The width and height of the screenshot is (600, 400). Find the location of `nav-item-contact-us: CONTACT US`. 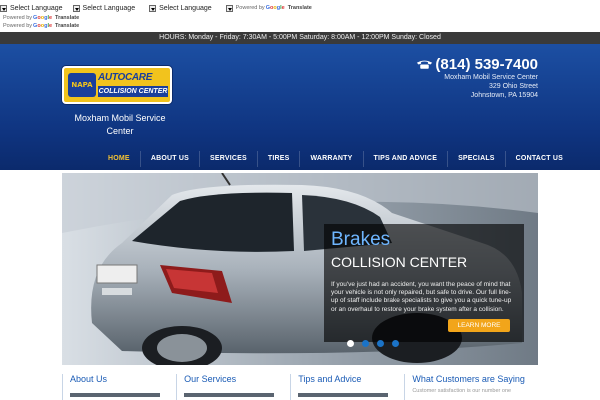

nav-item-contact-us: CONTACT US is located at coordinates (539, 159).